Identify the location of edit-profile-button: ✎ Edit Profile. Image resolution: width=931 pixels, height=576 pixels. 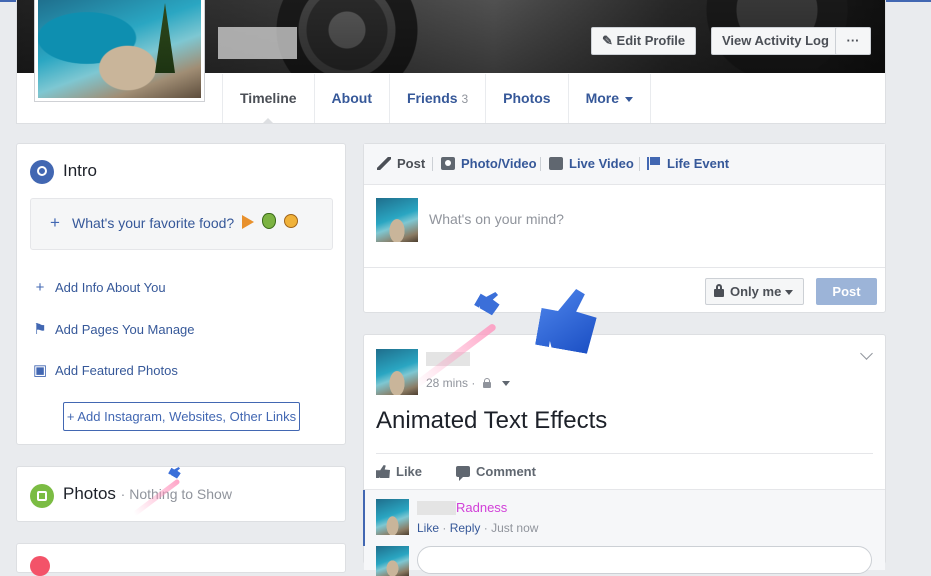
(644, 41).